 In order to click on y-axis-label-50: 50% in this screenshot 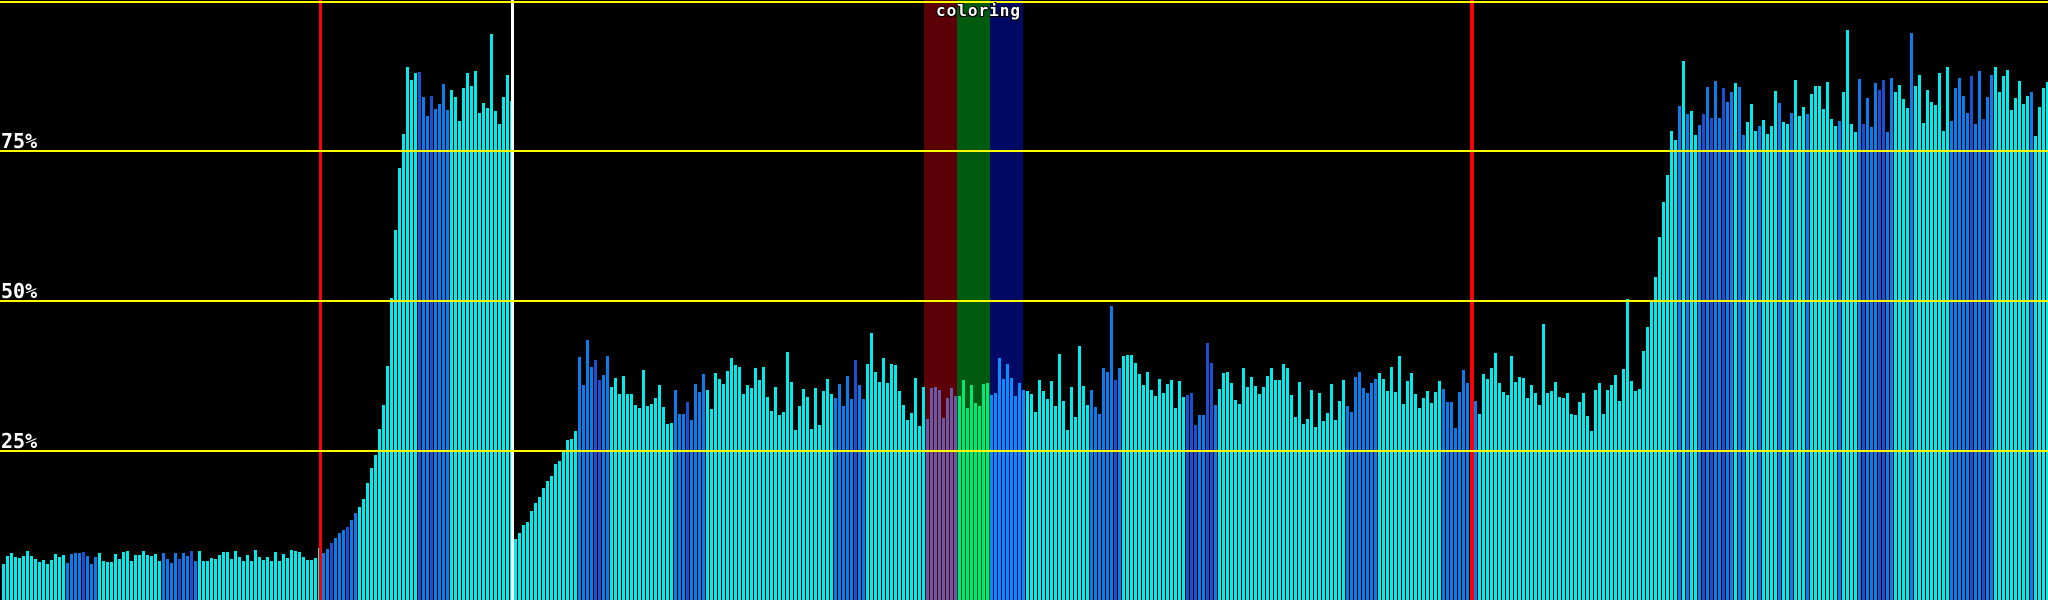, I will do `click(19, 291)`.